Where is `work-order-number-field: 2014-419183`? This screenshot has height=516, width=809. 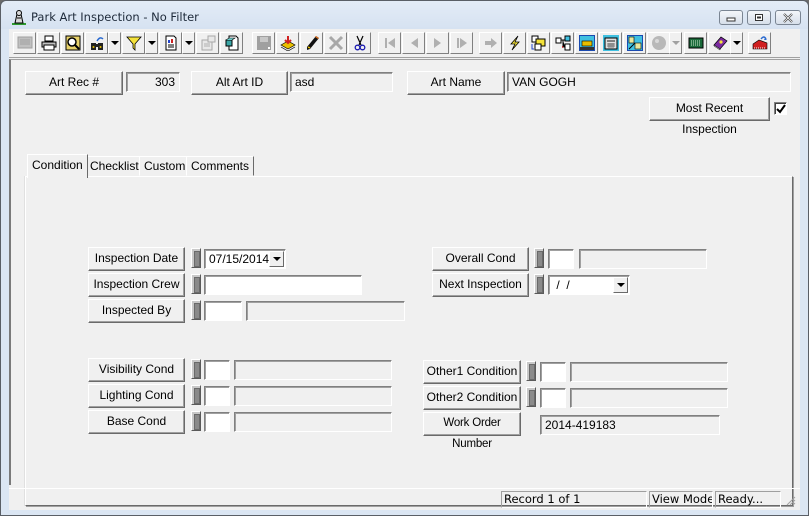 work-order-number-field: 2014-419183 is located at coordinates (630, 425).